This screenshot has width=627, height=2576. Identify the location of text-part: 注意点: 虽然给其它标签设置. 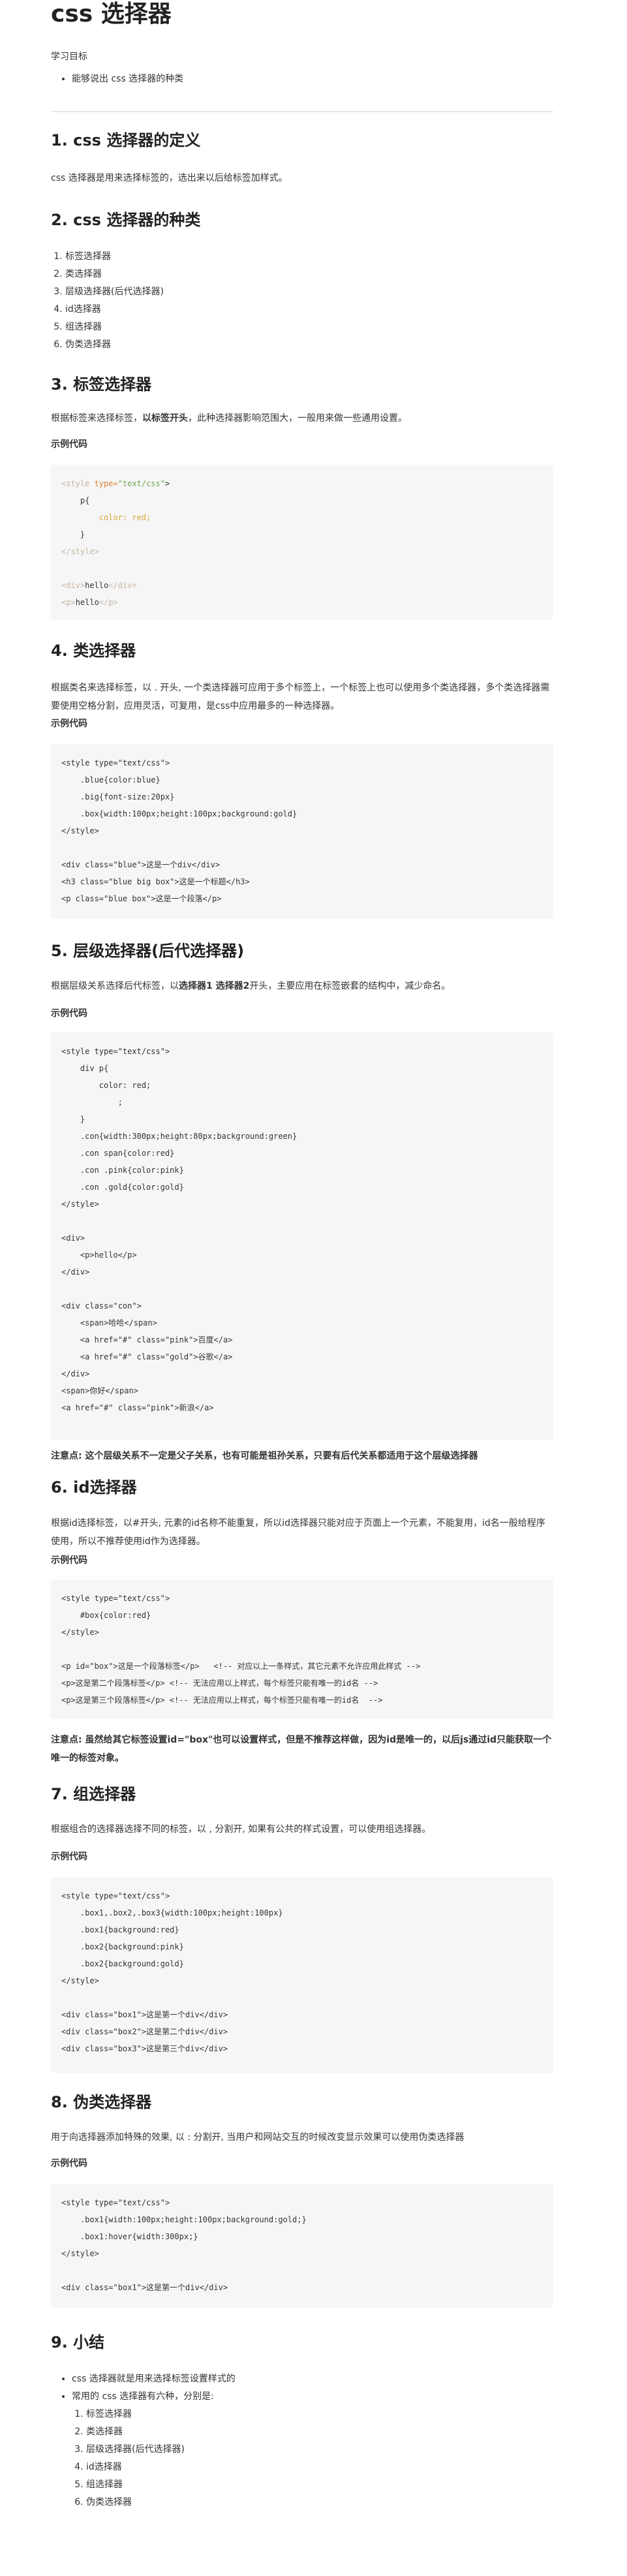
(109, 1740).